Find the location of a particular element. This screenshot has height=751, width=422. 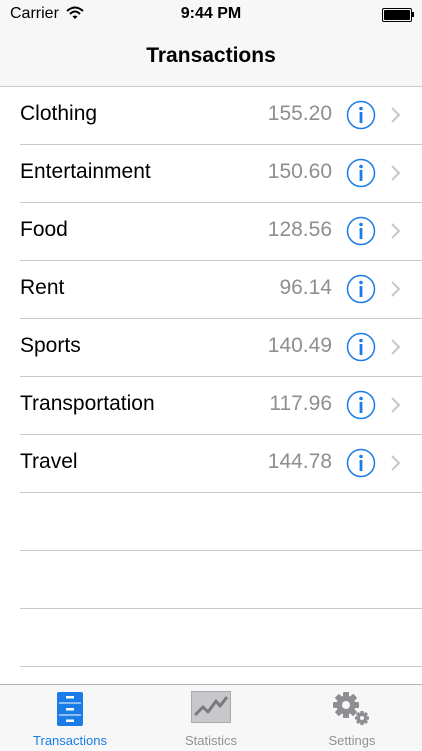

category-label: Food is located at coordinates (44, 229).